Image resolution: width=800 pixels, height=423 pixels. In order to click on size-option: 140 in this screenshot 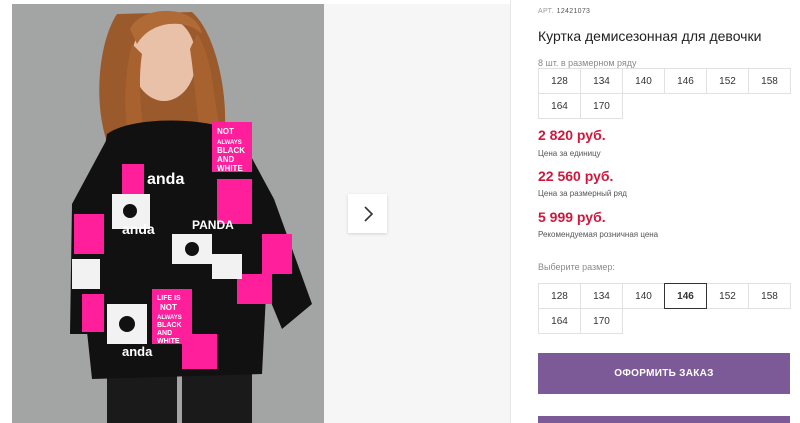, I will do `click(643, 296)`.